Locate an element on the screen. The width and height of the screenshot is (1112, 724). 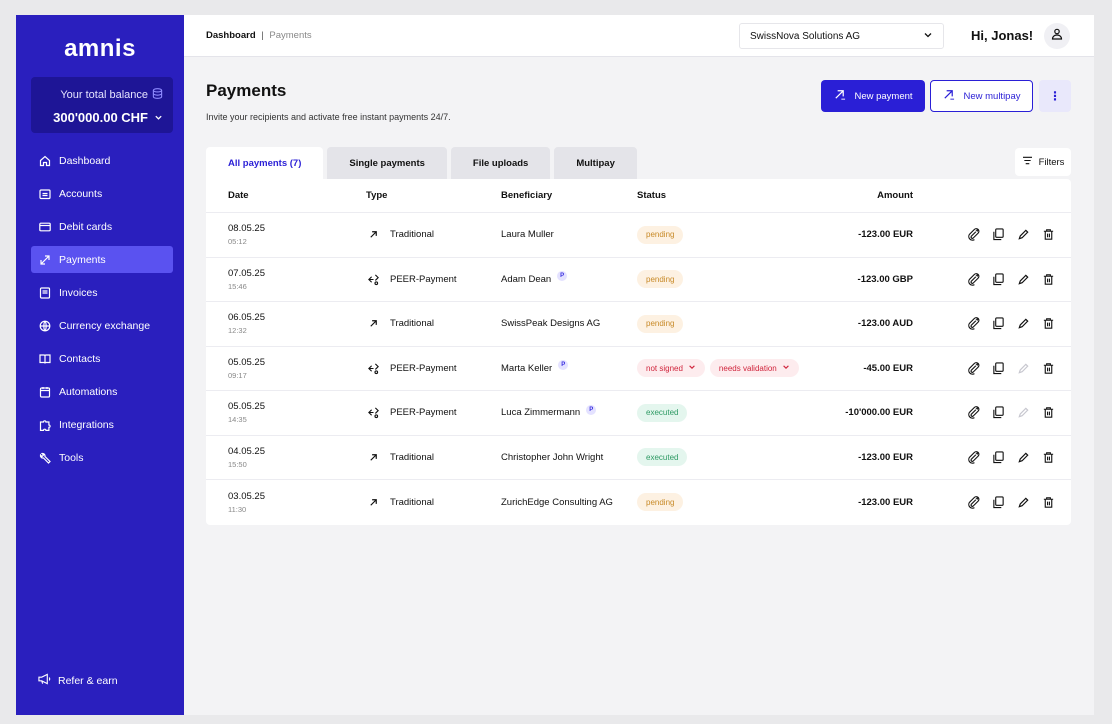
beneficiary-cell: Christopher John Wright is located at coordinates (552, 458).